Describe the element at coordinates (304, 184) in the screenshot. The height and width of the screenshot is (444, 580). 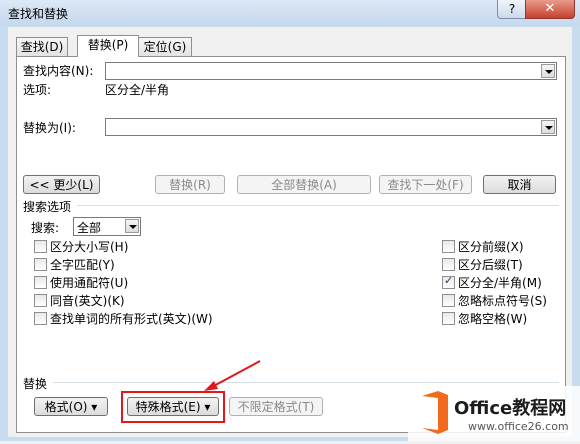
I see `replace-all-button: 全部替换(A)` at that location.